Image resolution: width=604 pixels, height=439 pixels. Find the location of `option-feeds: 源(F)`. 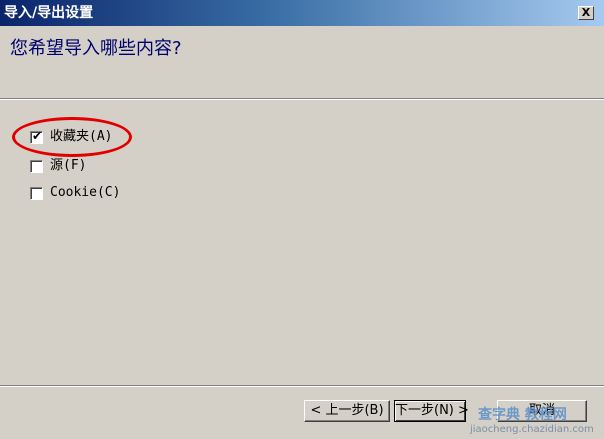

option-feeds: 源(F) is located at coordinates (58, 166).